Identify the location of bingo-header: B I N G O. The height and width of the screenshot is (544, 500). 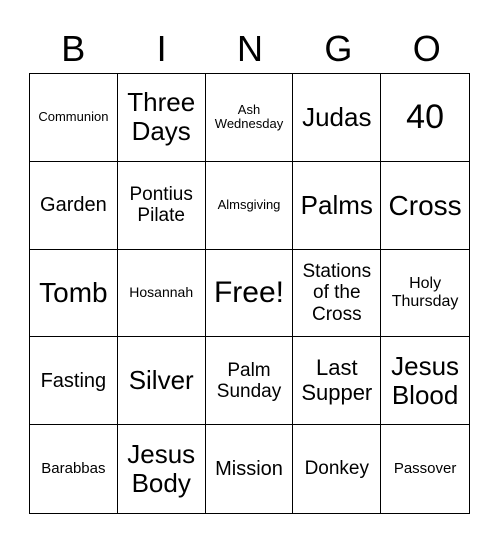
(250, 49).